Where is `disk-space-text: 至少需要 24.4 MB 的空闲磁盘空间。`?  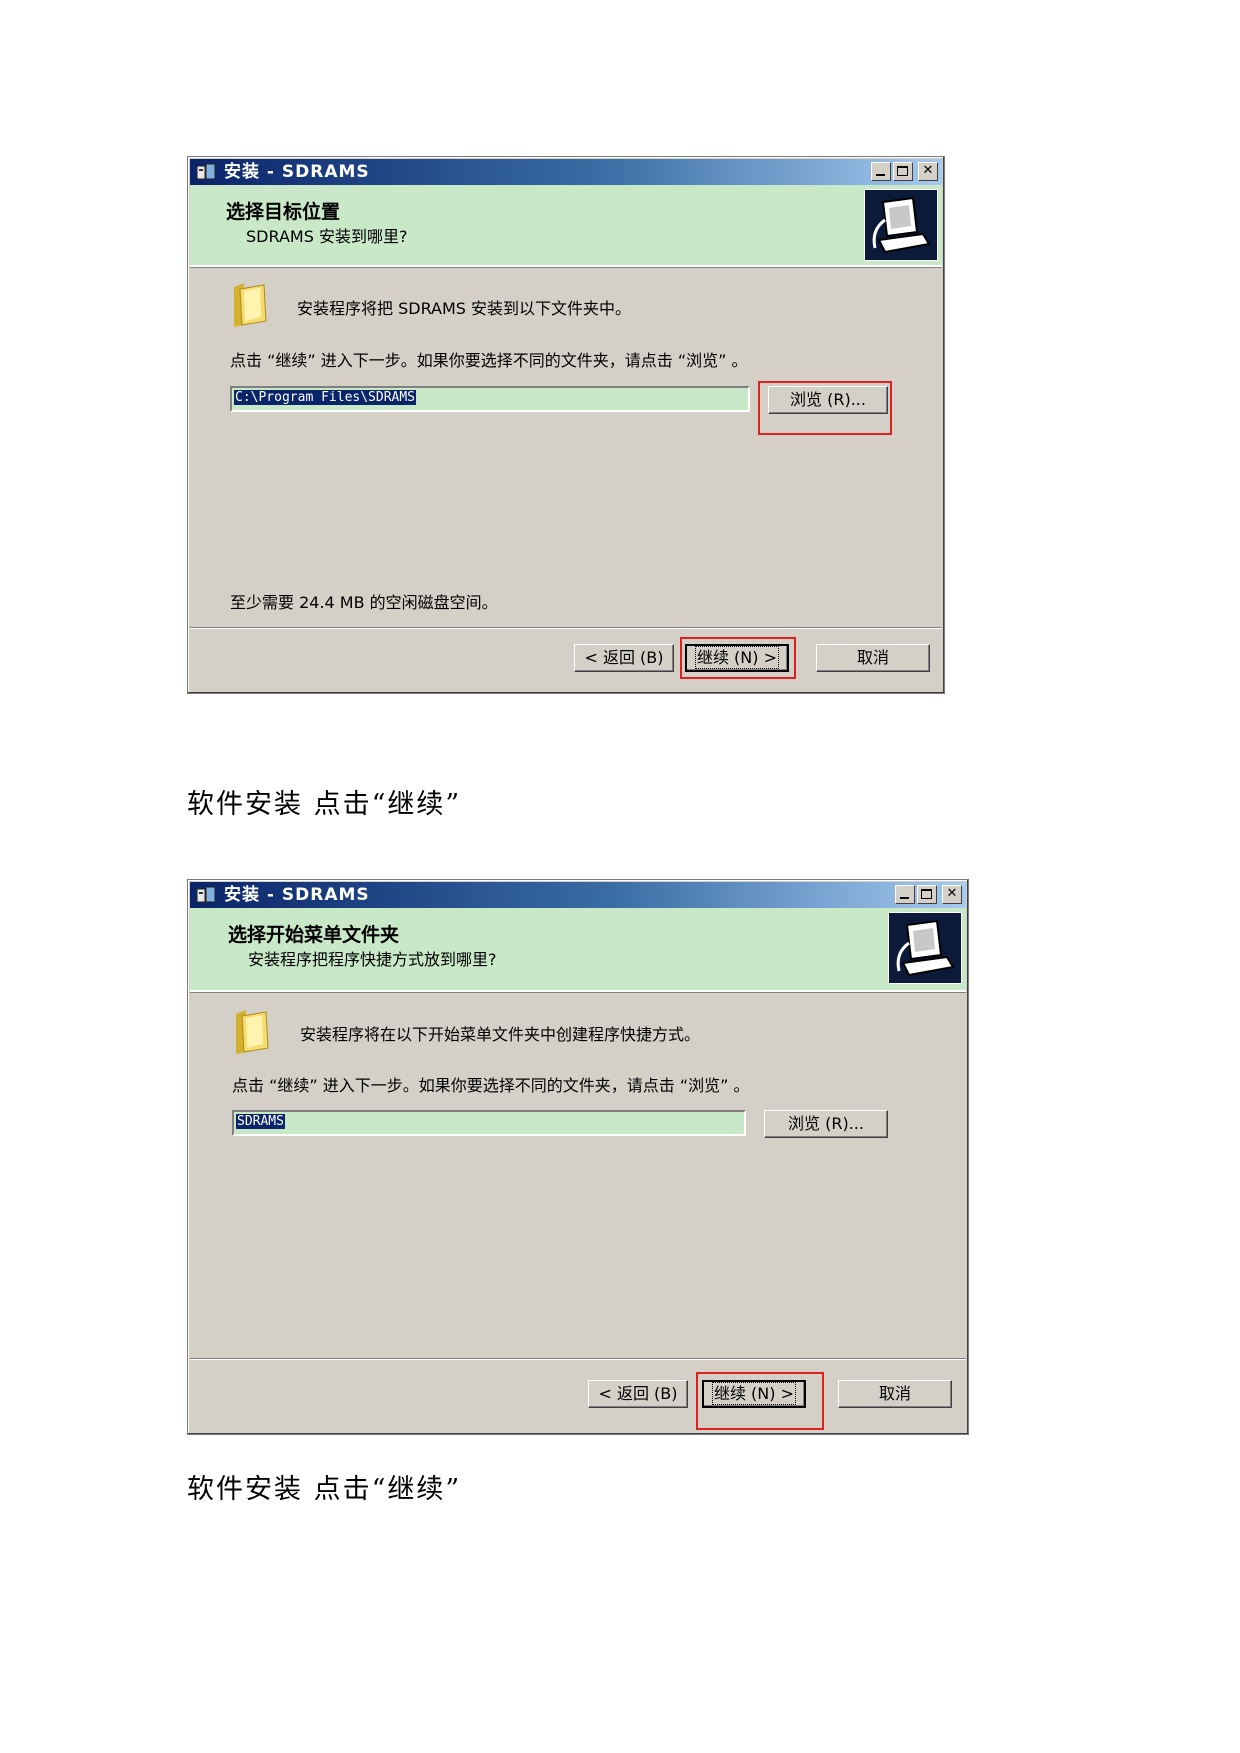 disk-space-text: 至少需要 24.4 MB 的空闲磁盘空间。 is located at coordinates (364, 602).